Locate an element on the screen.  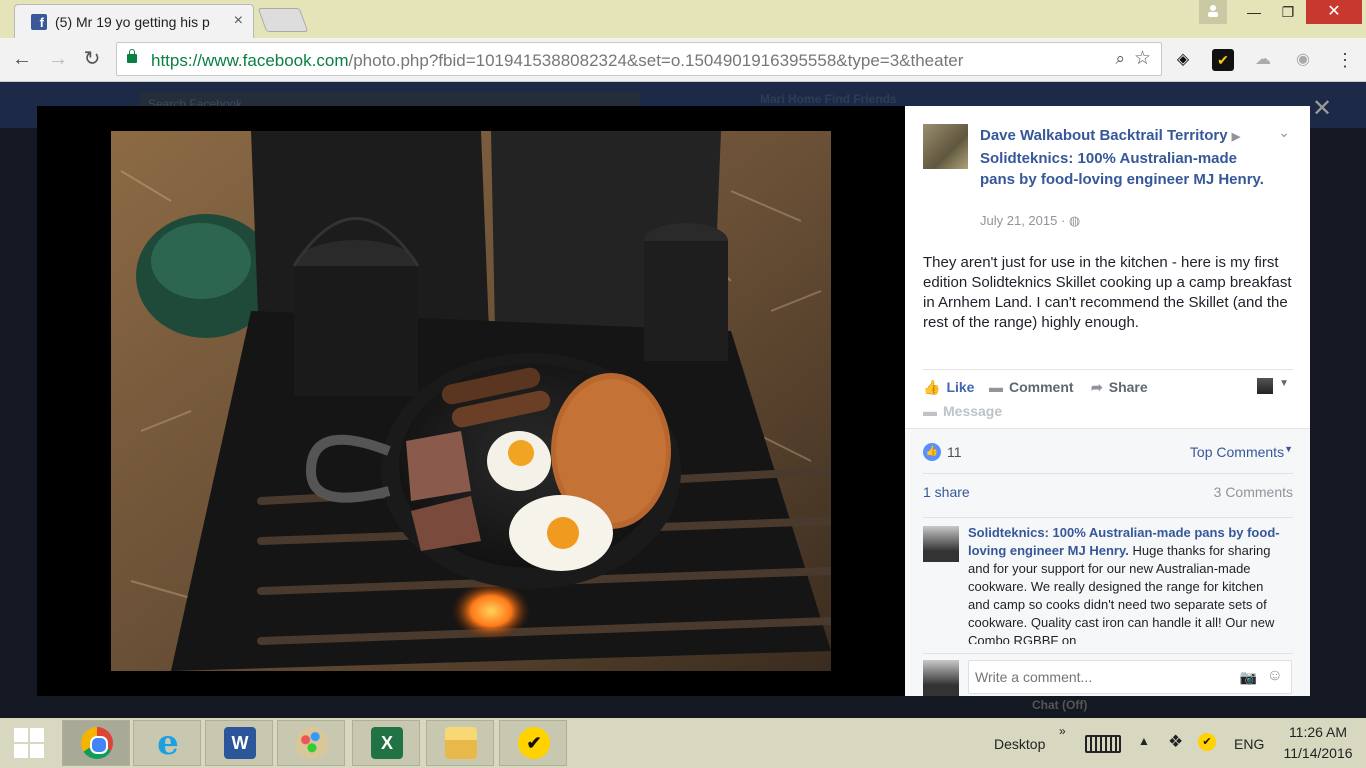
tab-close-icon: × is located at coordinates (238, 21).